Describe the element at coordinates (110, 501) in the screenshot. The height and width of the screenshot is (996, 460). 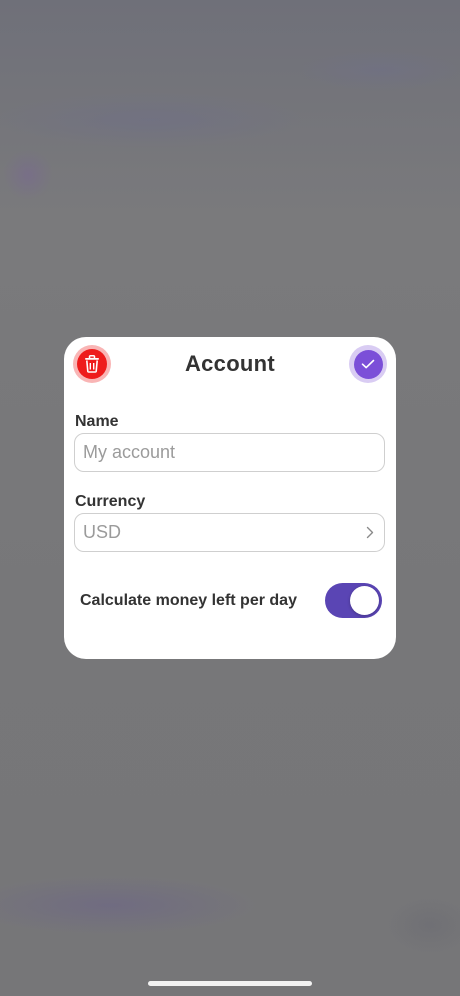
I see `currency-label: Currency` at that location.